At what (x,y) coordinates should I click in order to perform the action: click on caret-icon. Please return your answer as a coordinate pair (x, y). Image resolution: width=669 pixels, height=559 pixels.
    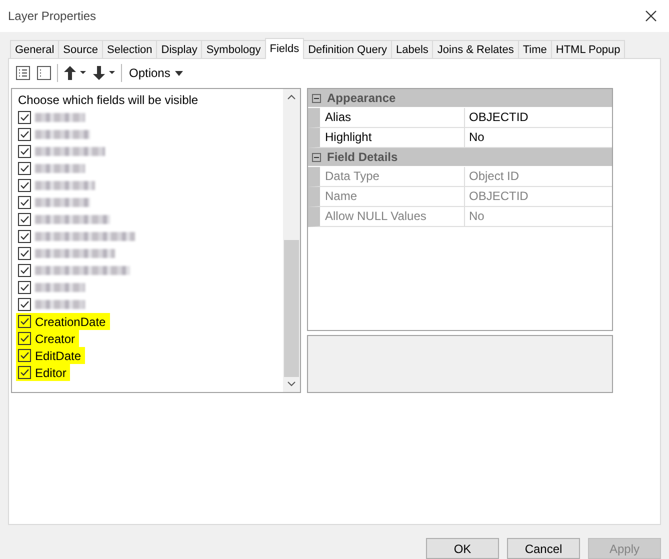
    Looking at the image, I should click on (179, 73).